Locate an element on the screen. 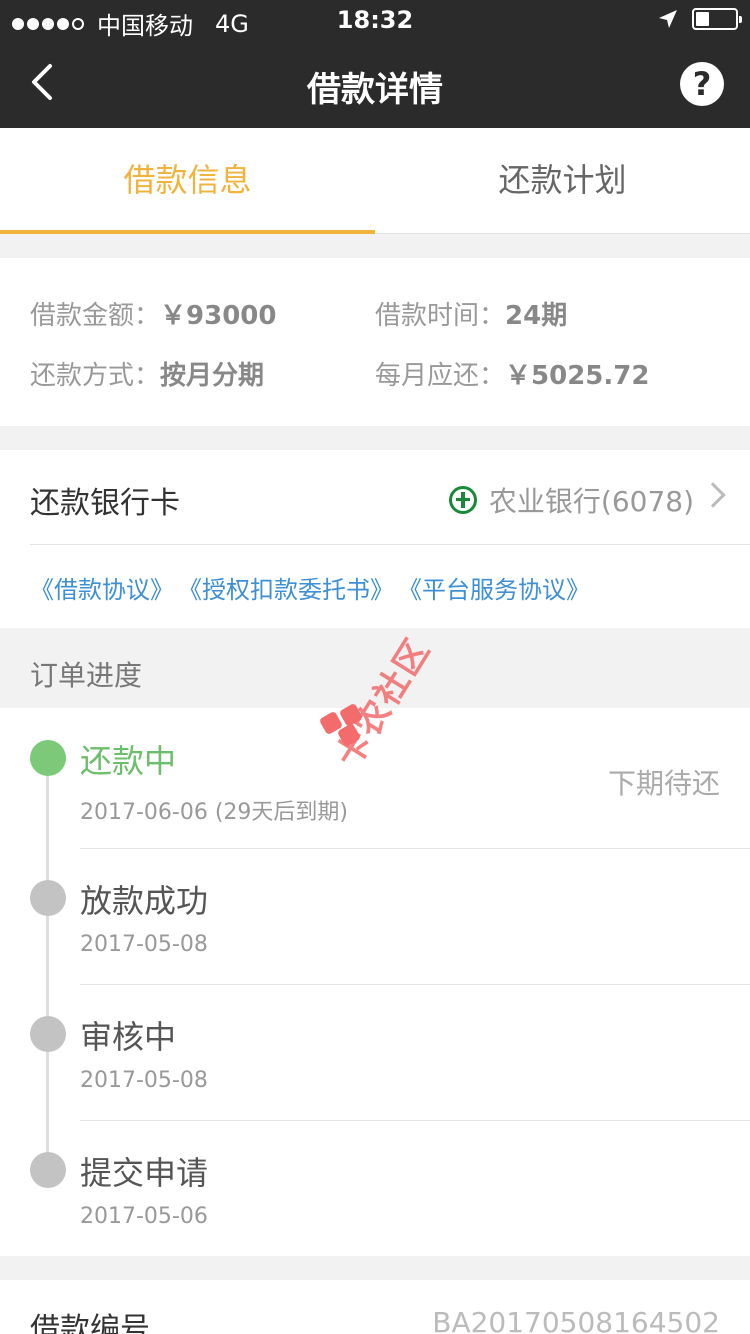 Image resolution: width=750 pixels, height=1334 pixels. tab-bar: 借款信息 还款计划 is located at coordinates (375, 181).